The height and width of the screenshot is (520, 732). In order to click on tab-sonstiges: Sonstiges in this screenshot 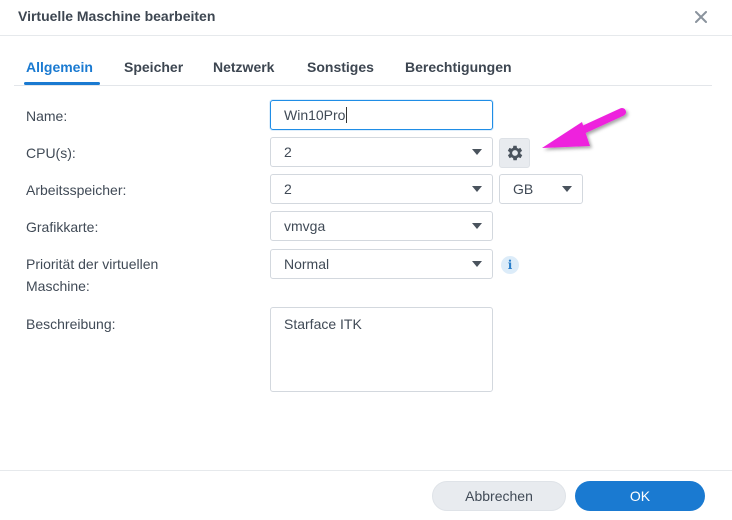, I will do `click(340, 67)`.